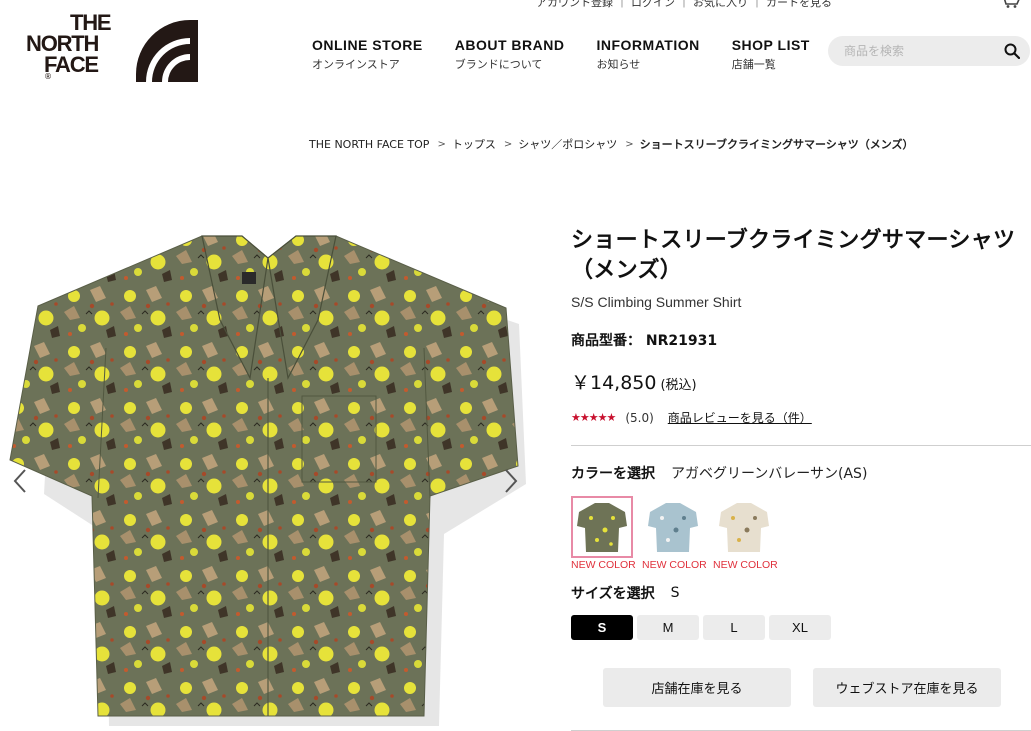 This screenshot has height=731, width=1031. I want to click on rating-value: (5.0), so click(639, 417).